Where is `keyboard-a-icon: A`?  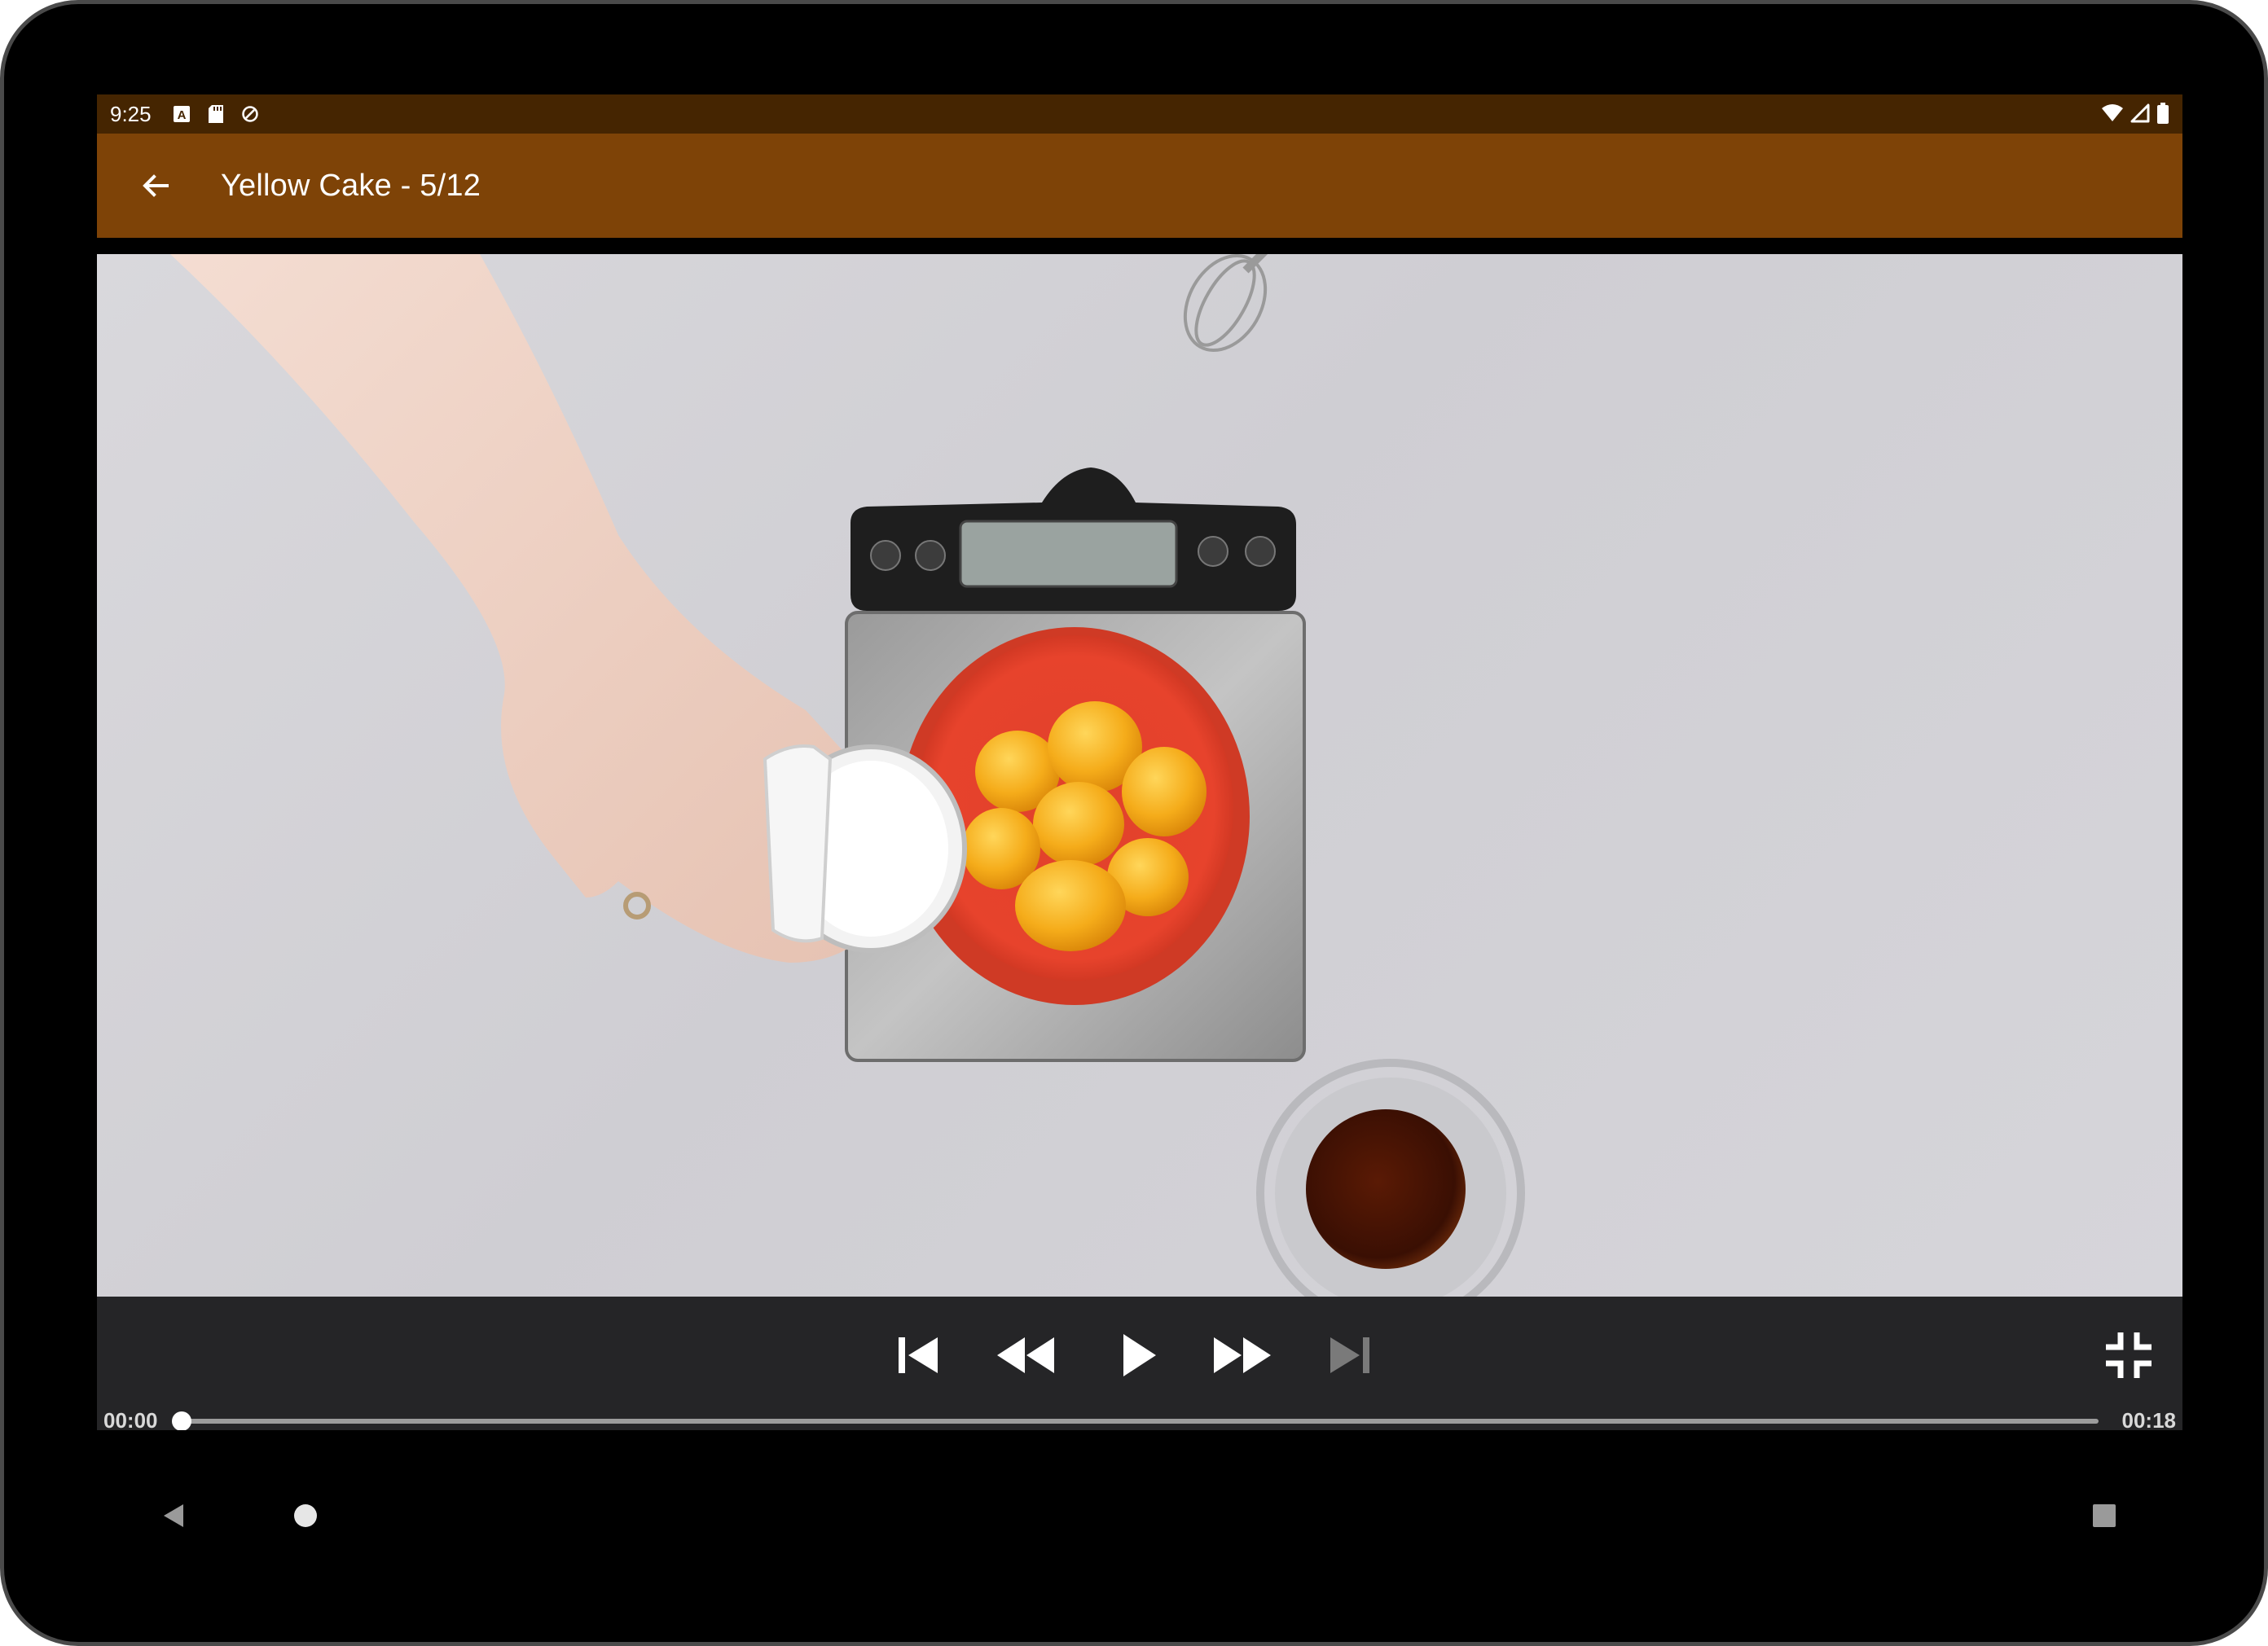 keyboard-a-icon: A is located at coordinates (182, 114).